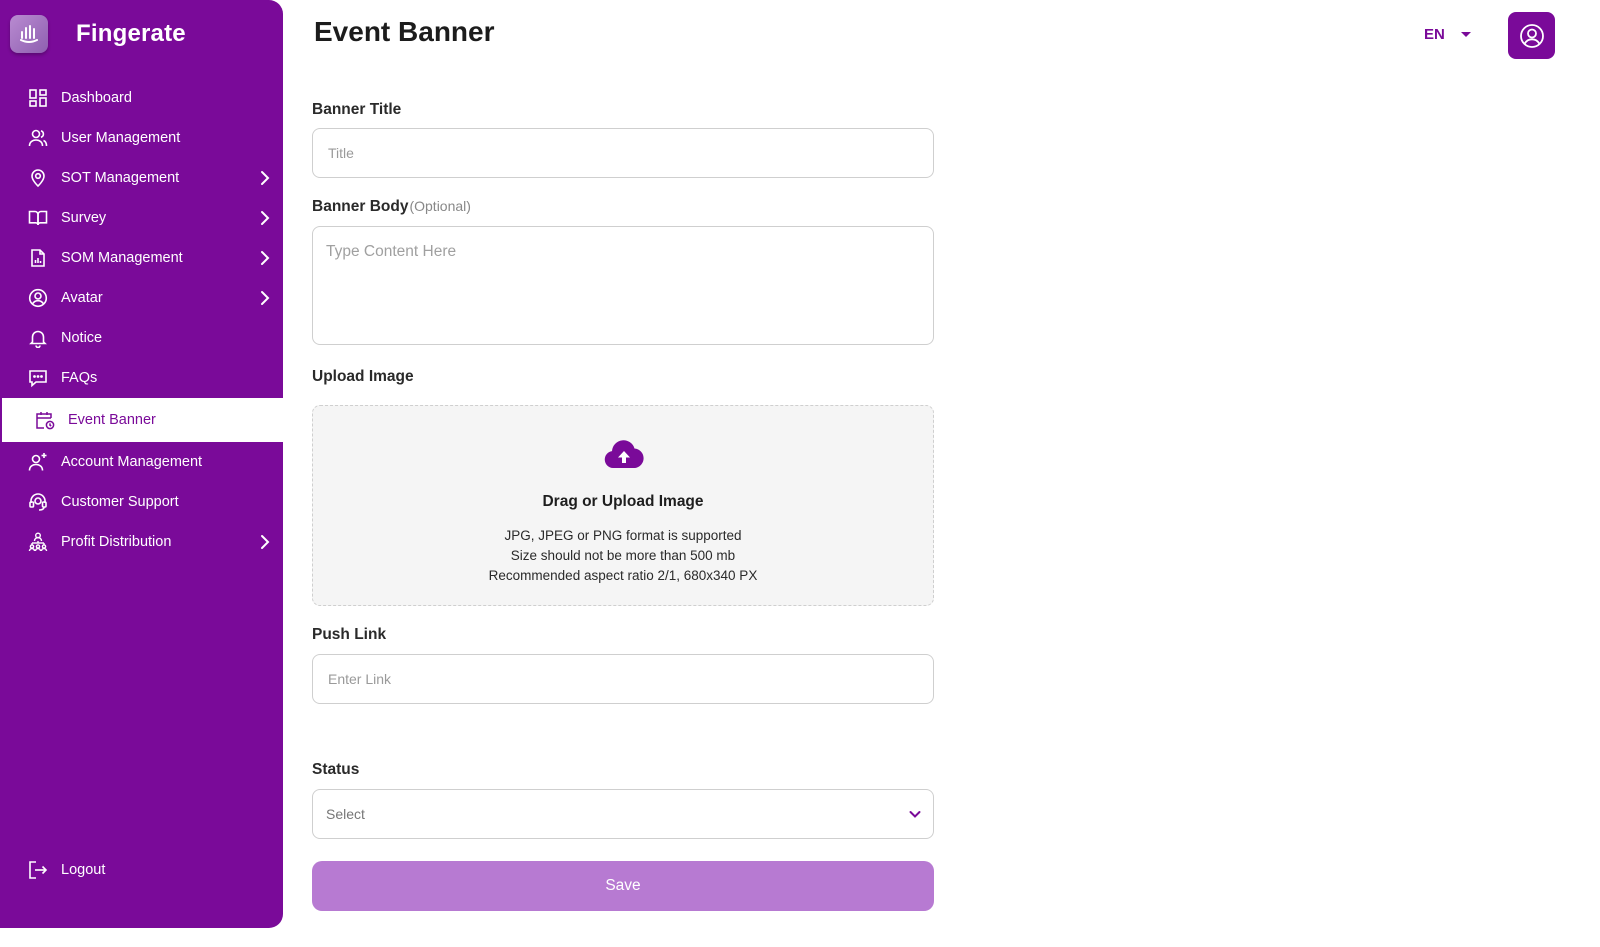 This screenshot has width=1600, height=947. I want to click on sidebar-item-label: FAQs, so click(79, 378).